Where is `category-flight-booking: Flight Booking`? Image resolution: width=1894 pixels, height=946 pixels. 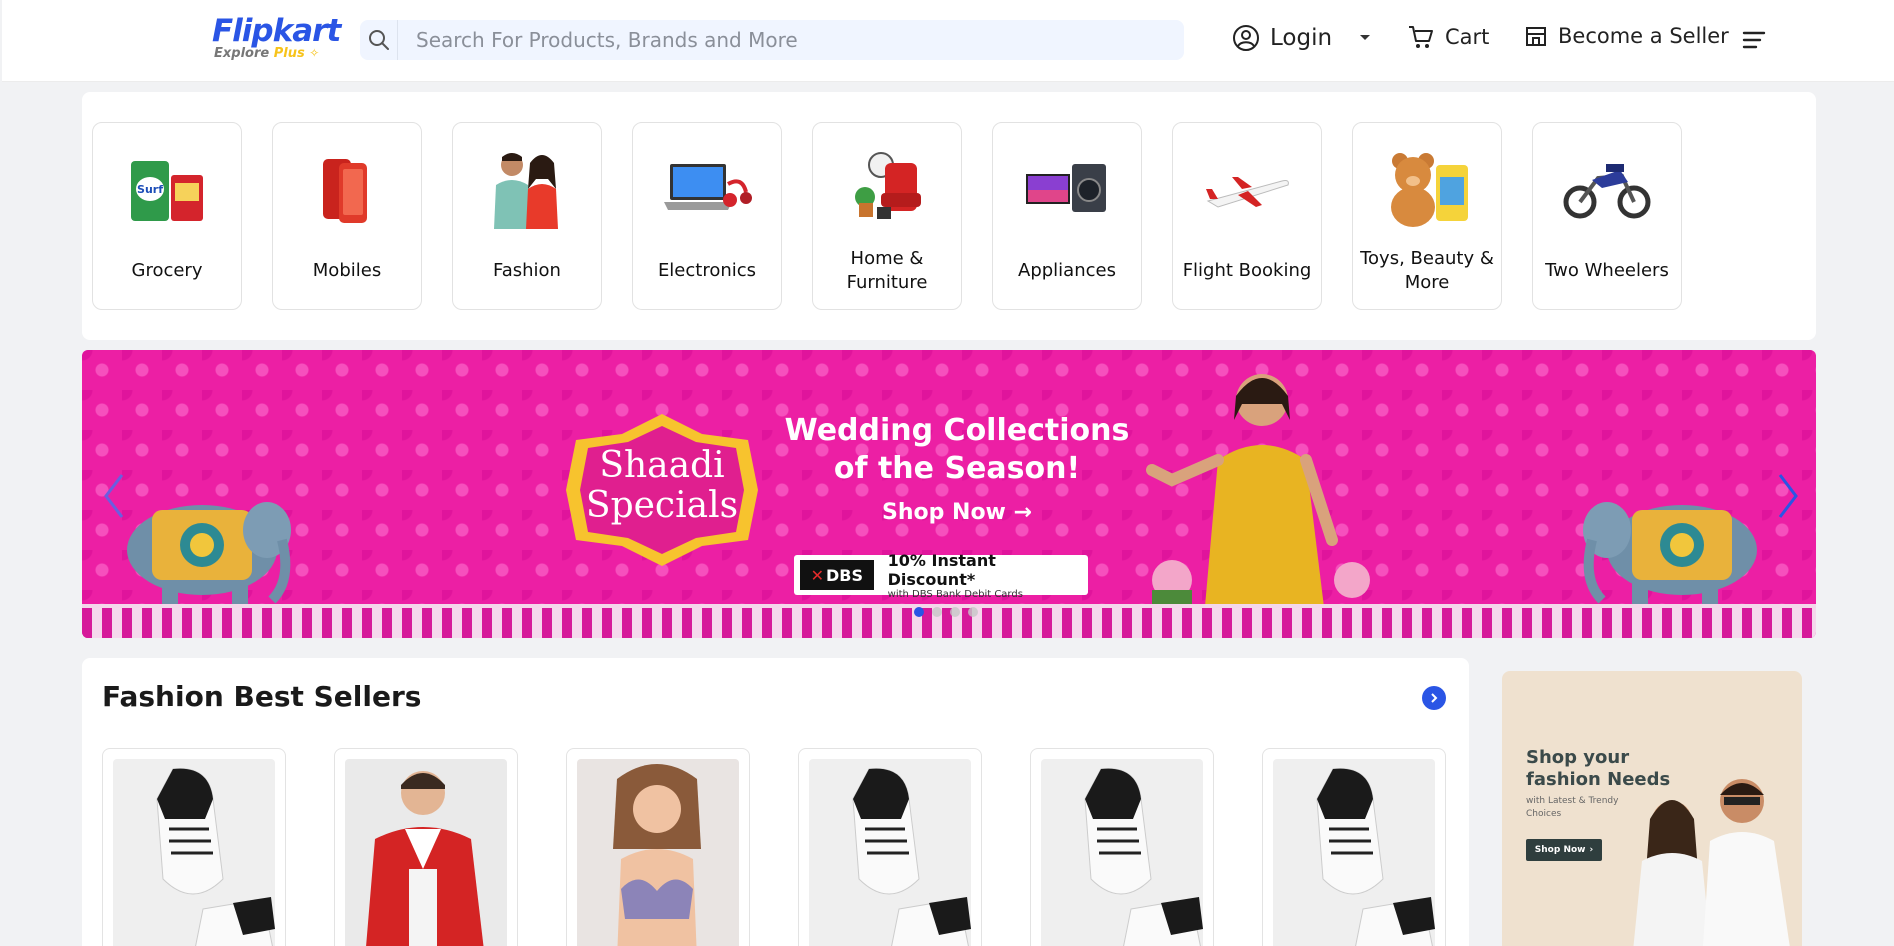 category-flight-booking: Flight Booking is located at coordinates (1247, 216).